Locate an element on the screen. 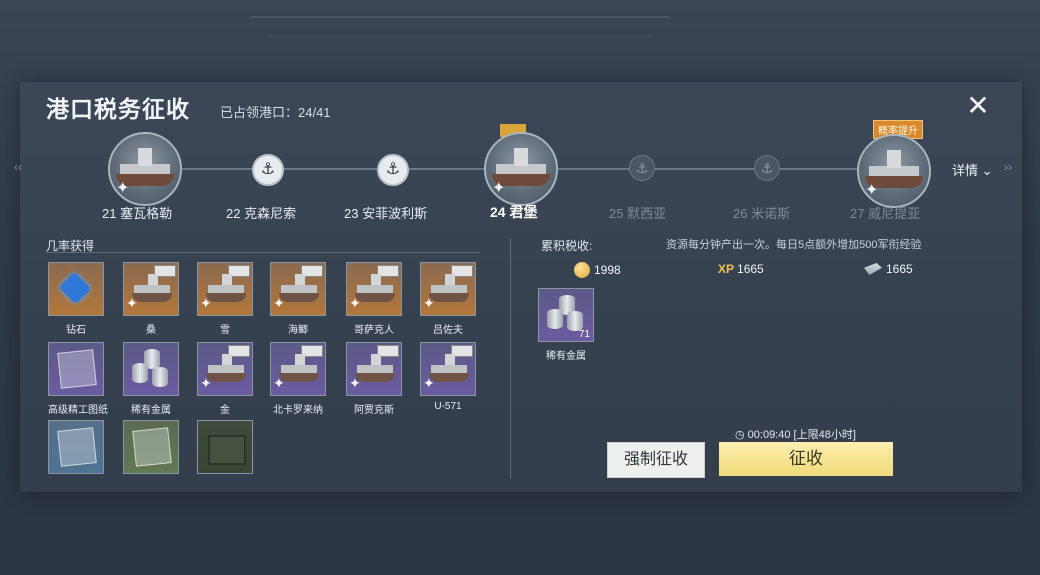 This screenshot has height=575, width=1040. drop-item-diamond: 钻石 is located at coordinates (76, 299).